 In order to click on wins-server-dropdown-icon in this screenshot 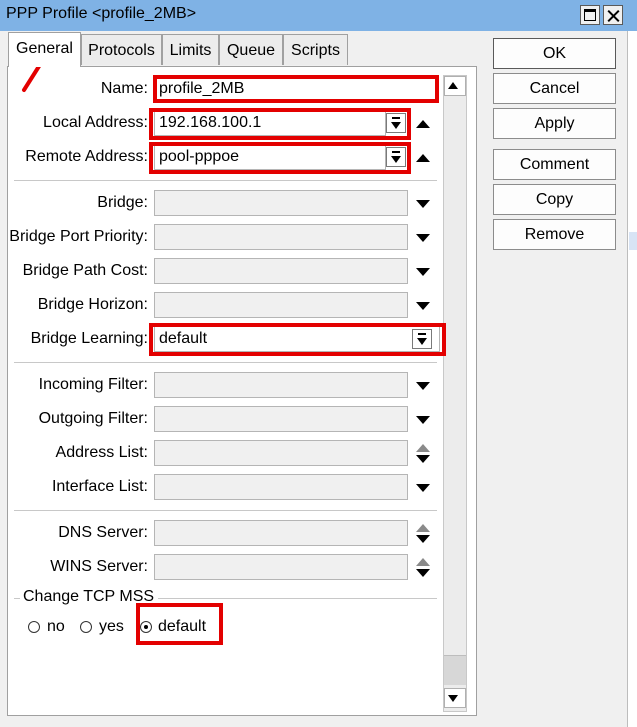, I will do `click(423, 573)`.